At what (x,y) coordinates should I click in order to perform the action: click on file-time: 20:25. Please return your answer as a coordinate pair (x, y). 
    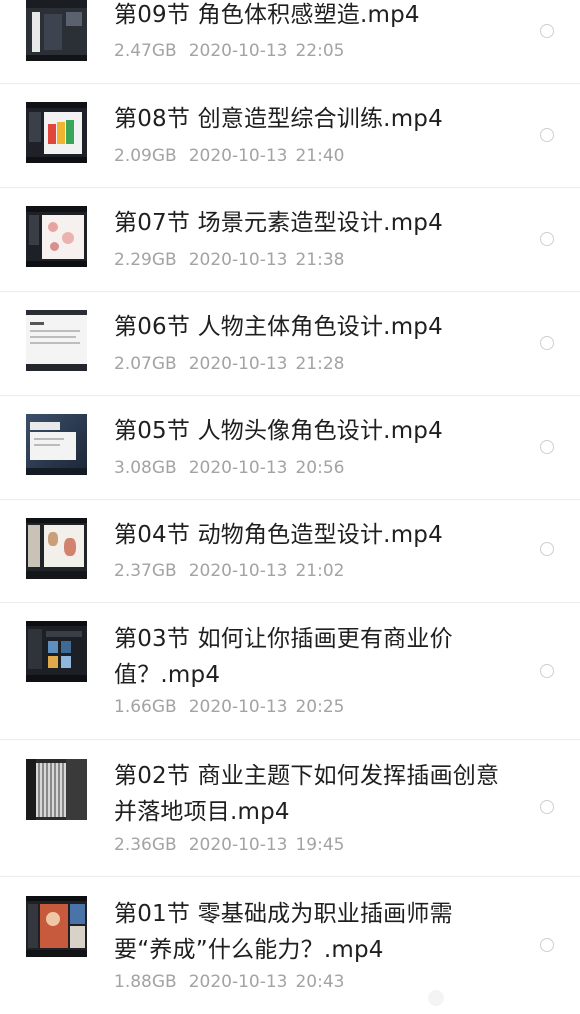
    Looking at the image, I should click on (320, 707).